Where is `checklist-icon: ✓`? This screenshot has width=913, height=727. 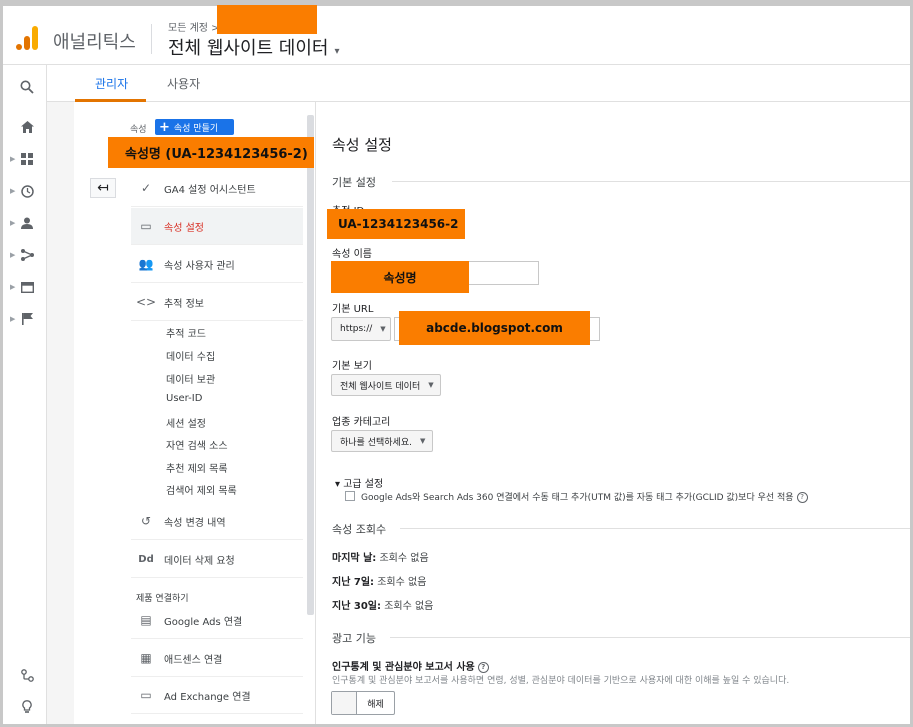 checklist-icon: ✓ is located at coordinates (146, 188).